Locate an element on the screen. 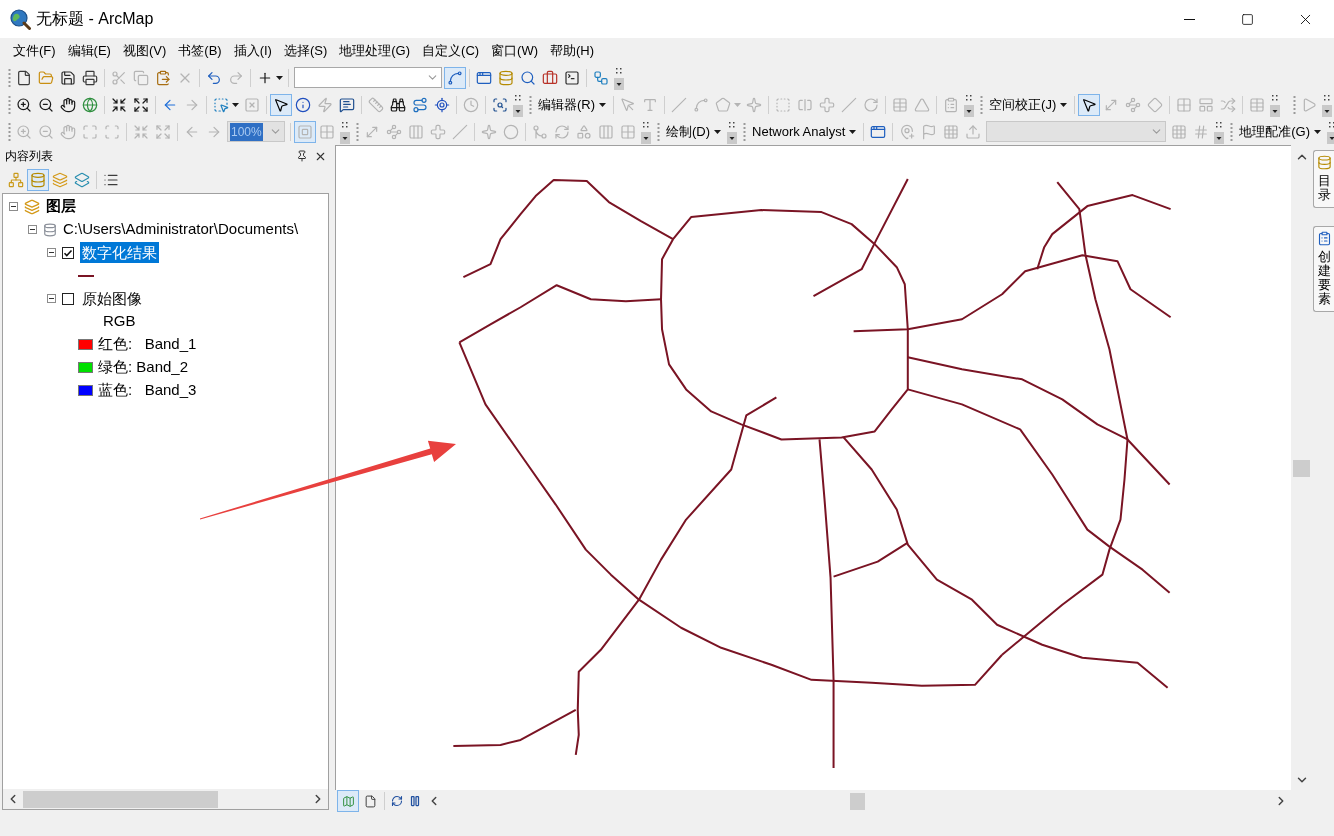  locate-icon is located at coordinates (442, 104).